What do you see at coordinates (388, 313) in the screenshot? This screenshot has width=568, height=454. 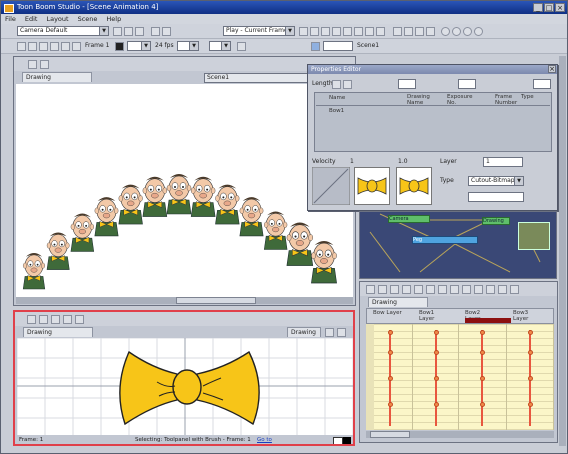 I see `column-header: Bow Layer` at bounding box center [388, 313].